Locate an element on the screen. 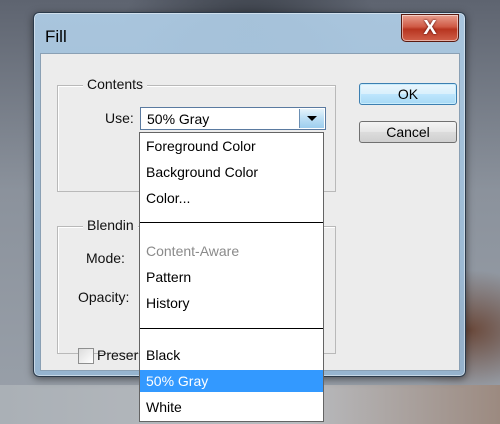  list-item-white: White is located at coordinates (231, 407).